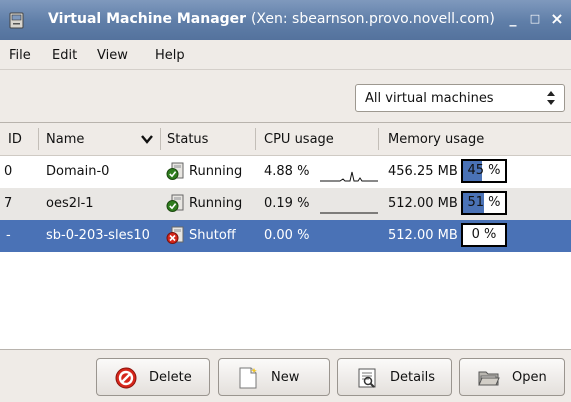 The image size is (571, 402). I want to click on cell-cpu: 0.00 %, so click(287, 235).